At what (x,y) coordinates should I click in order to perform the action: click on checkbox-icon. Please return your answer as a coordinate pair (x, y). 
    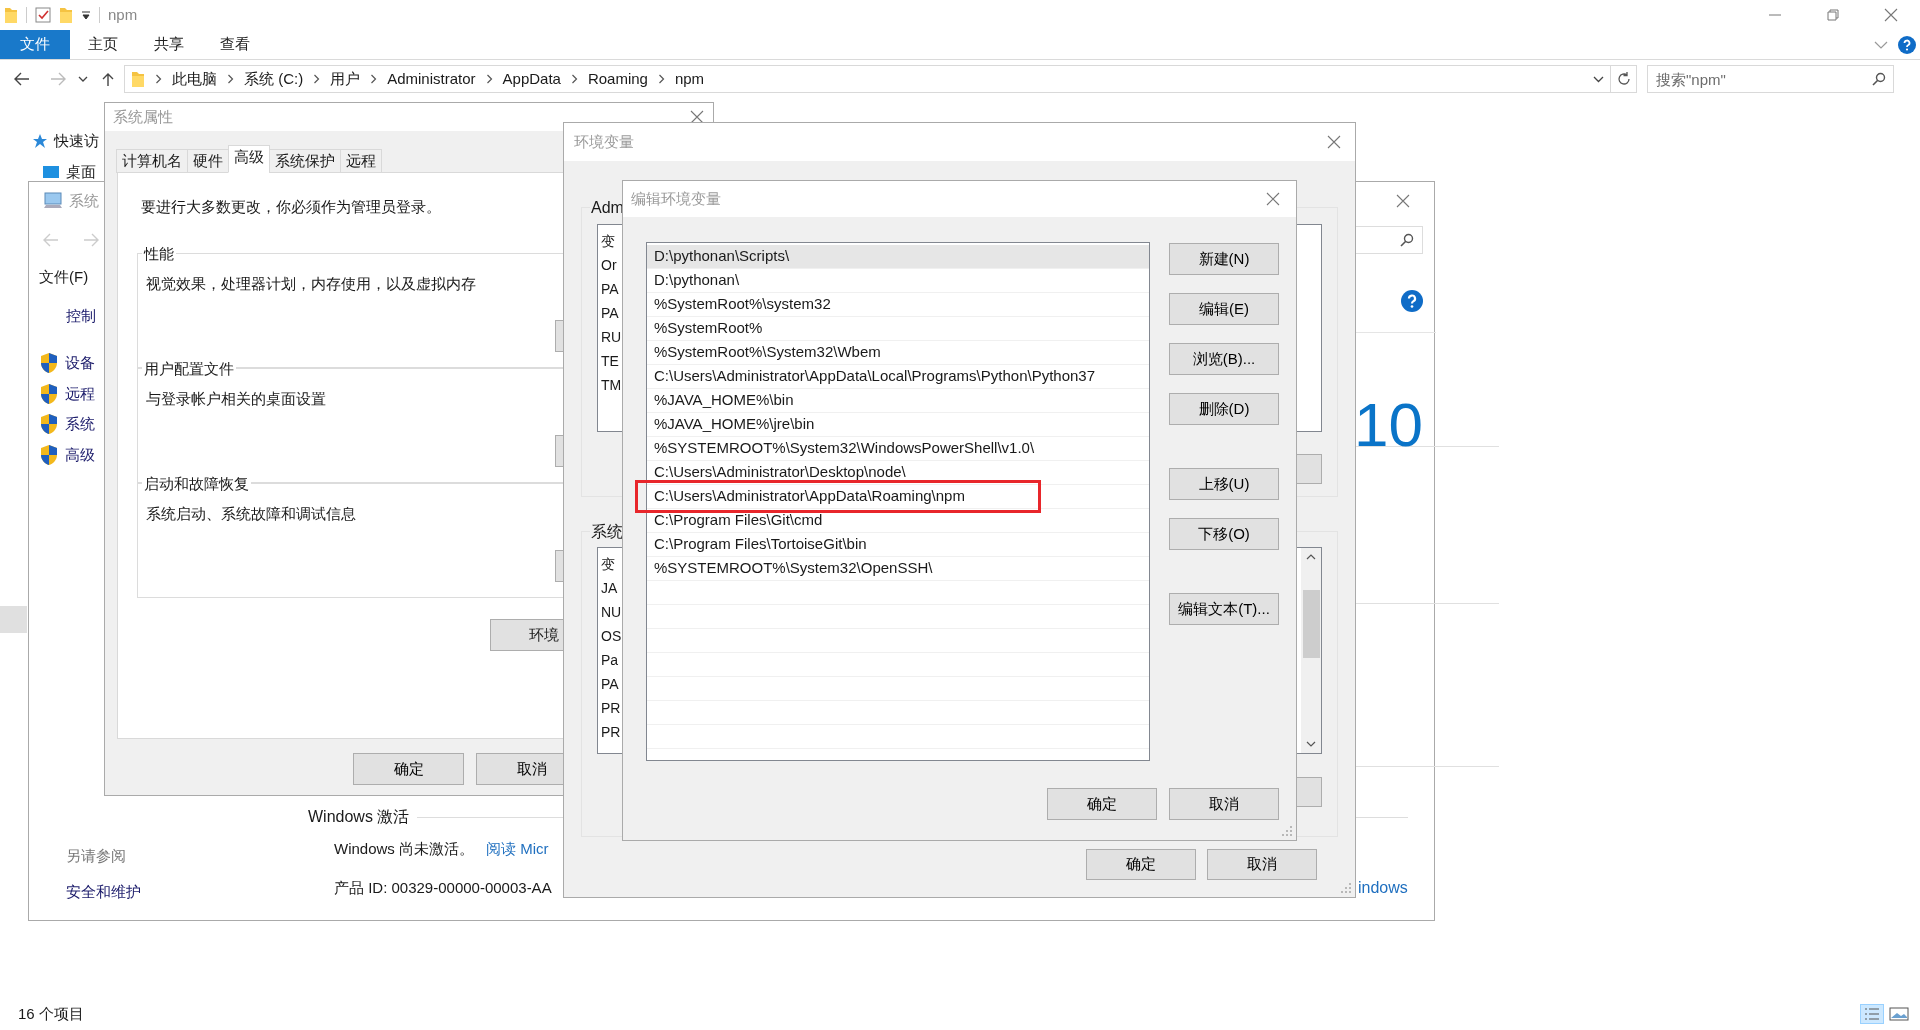
    Looking at the image, I should click on (43, 15).